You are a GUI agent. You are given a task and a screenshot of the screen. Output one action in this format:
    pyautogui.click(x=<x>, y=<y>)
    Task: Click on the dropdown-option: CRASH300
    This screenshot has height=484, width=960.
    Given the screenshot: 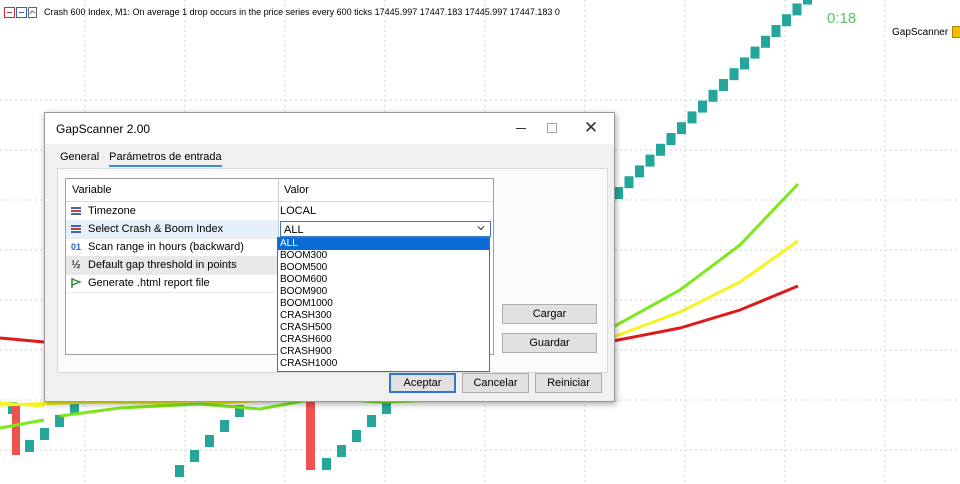 What is the action you would take?
    pyautogui.click(x=383, y=316)
    